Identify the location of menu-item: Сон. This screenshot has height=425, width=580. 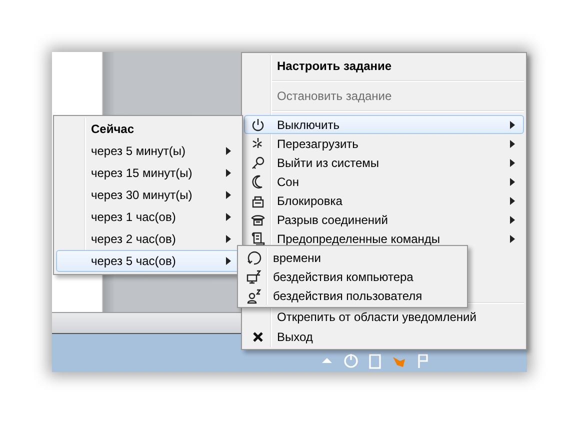
(384, 181).